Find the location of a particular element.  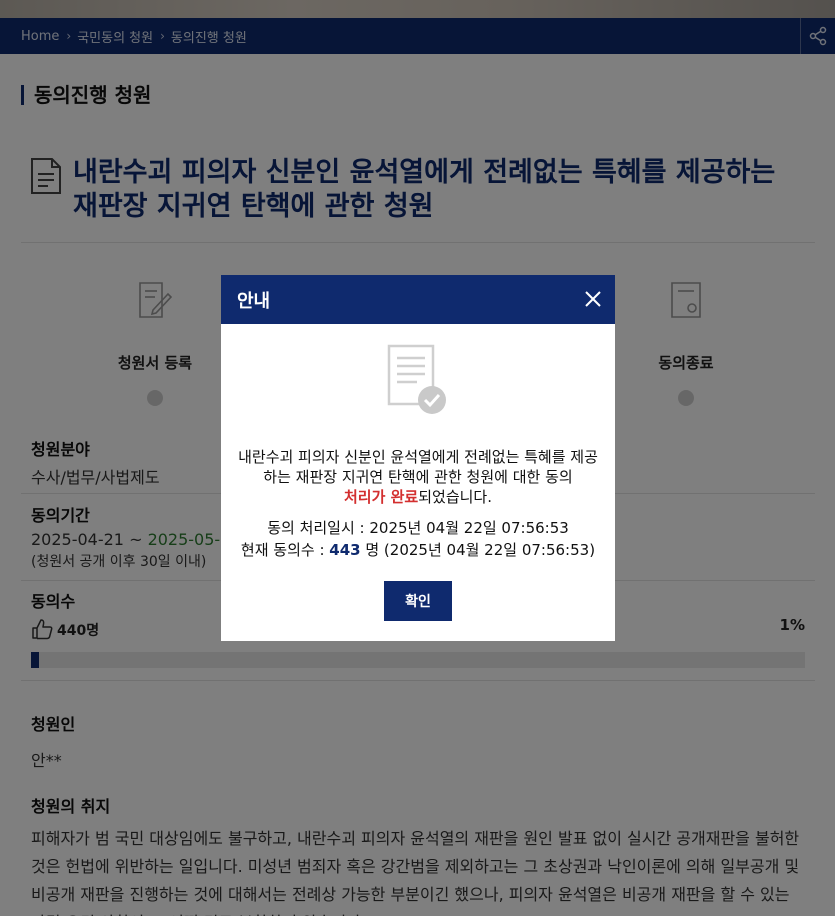

current-count-unit: 명 (2025년 04월 22일 07:56:53) is located at coordinates (478, 550).